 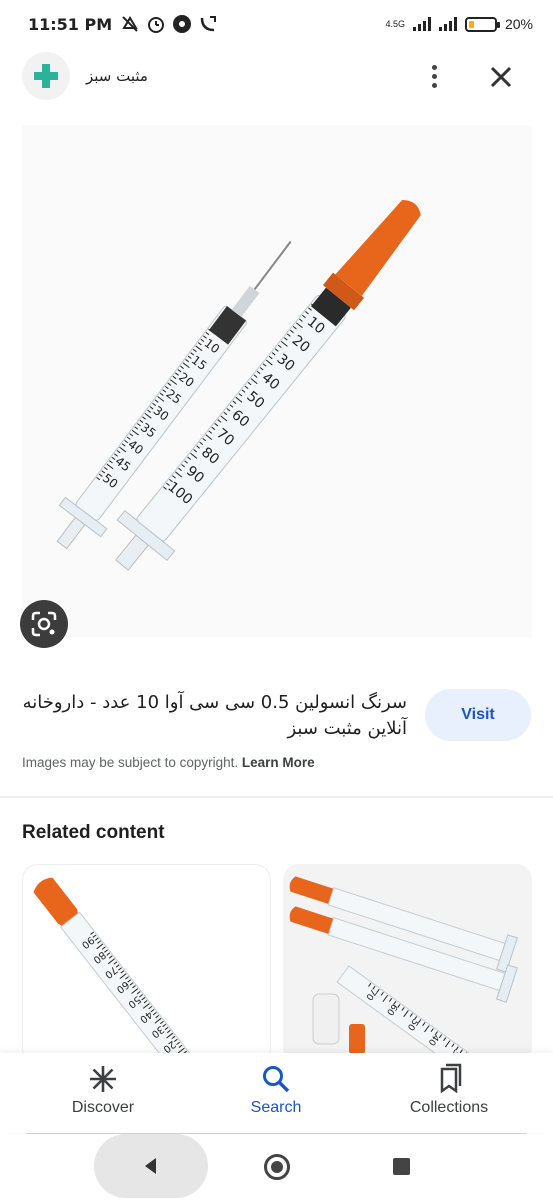 What do you see at coordinates (208, 24) in the screenshot?
I see `call-forward-icon` at bounding box center [208, 24].